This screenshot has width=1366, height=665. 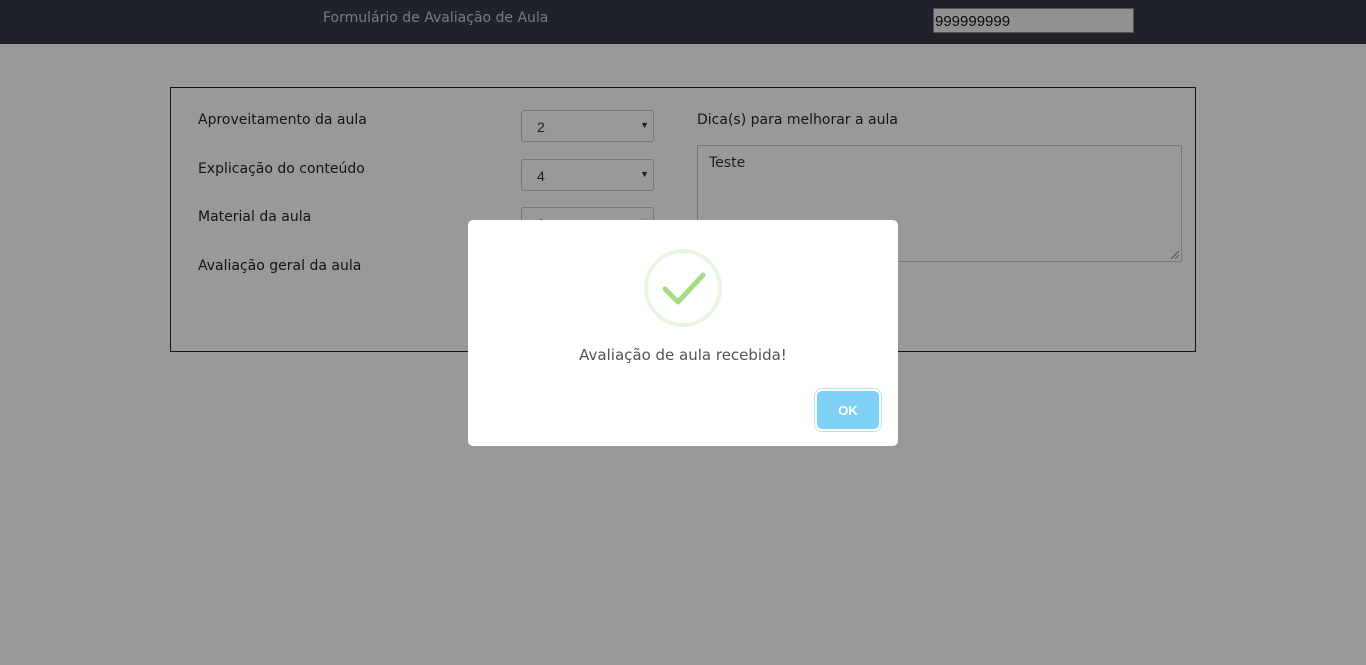 What do you see at coordinates (848, 410) in the screenshot?
I see `ok-button: OK` at bounding box center [848, 410].